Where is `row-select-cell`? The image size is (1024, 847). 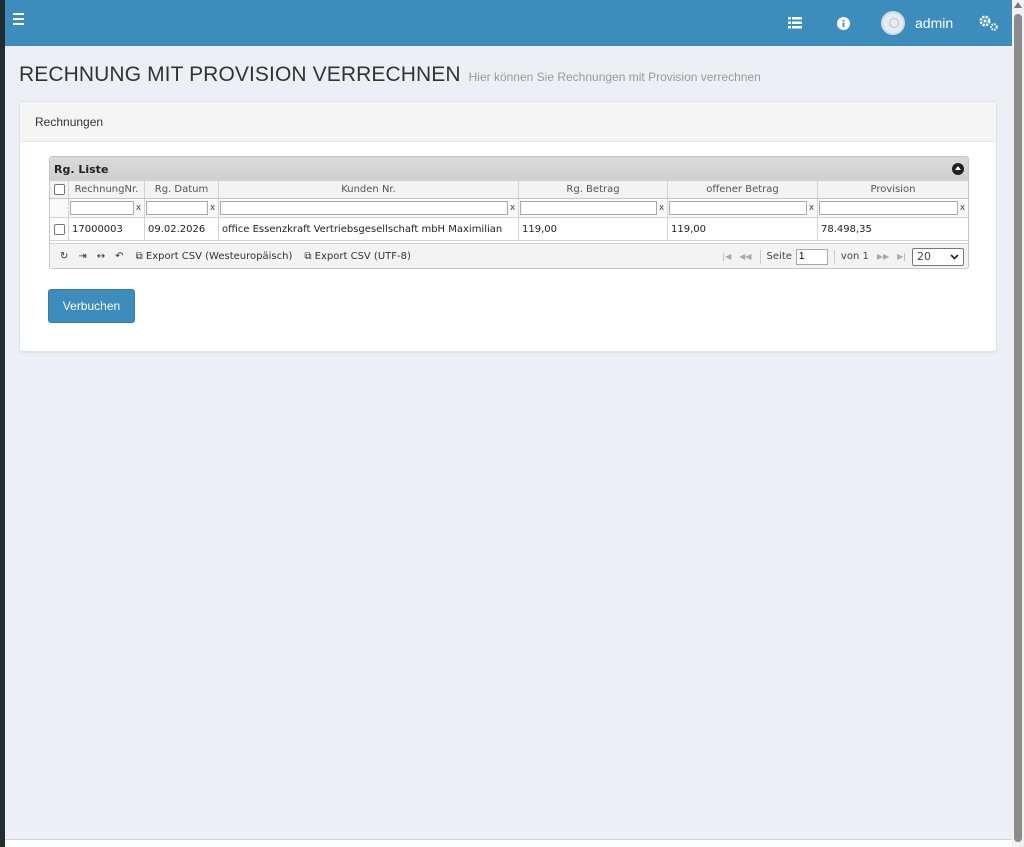 row-select-cell is located at coordinates (59, 229).